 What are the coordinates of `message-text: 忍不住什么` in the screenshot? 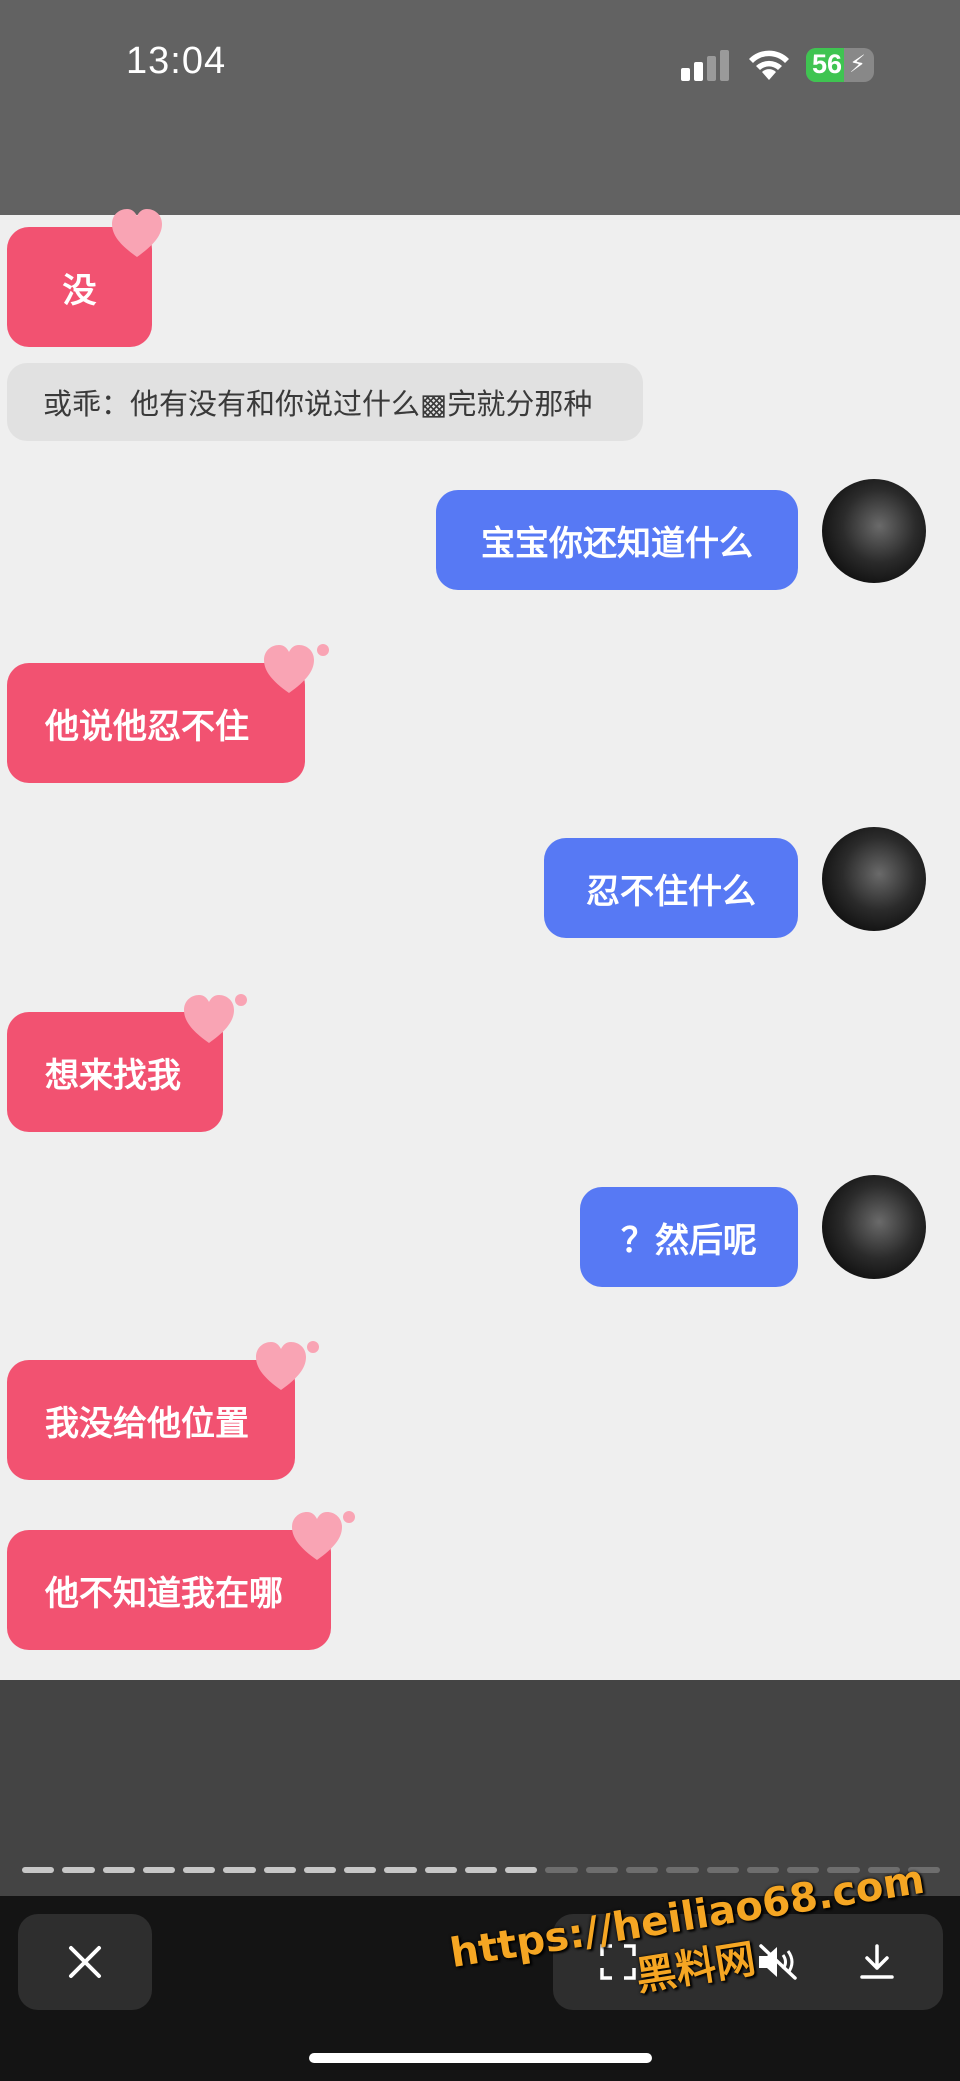 It's located at (671, 891).